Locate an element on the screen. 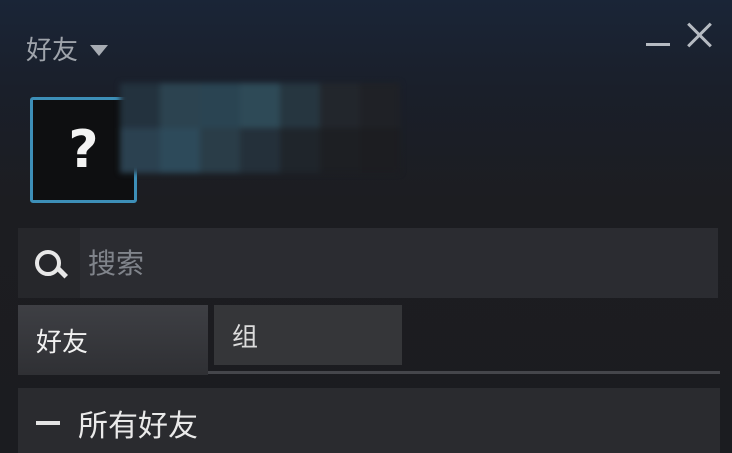  group-label: 所有好友 is located at coordinates (138, 426).